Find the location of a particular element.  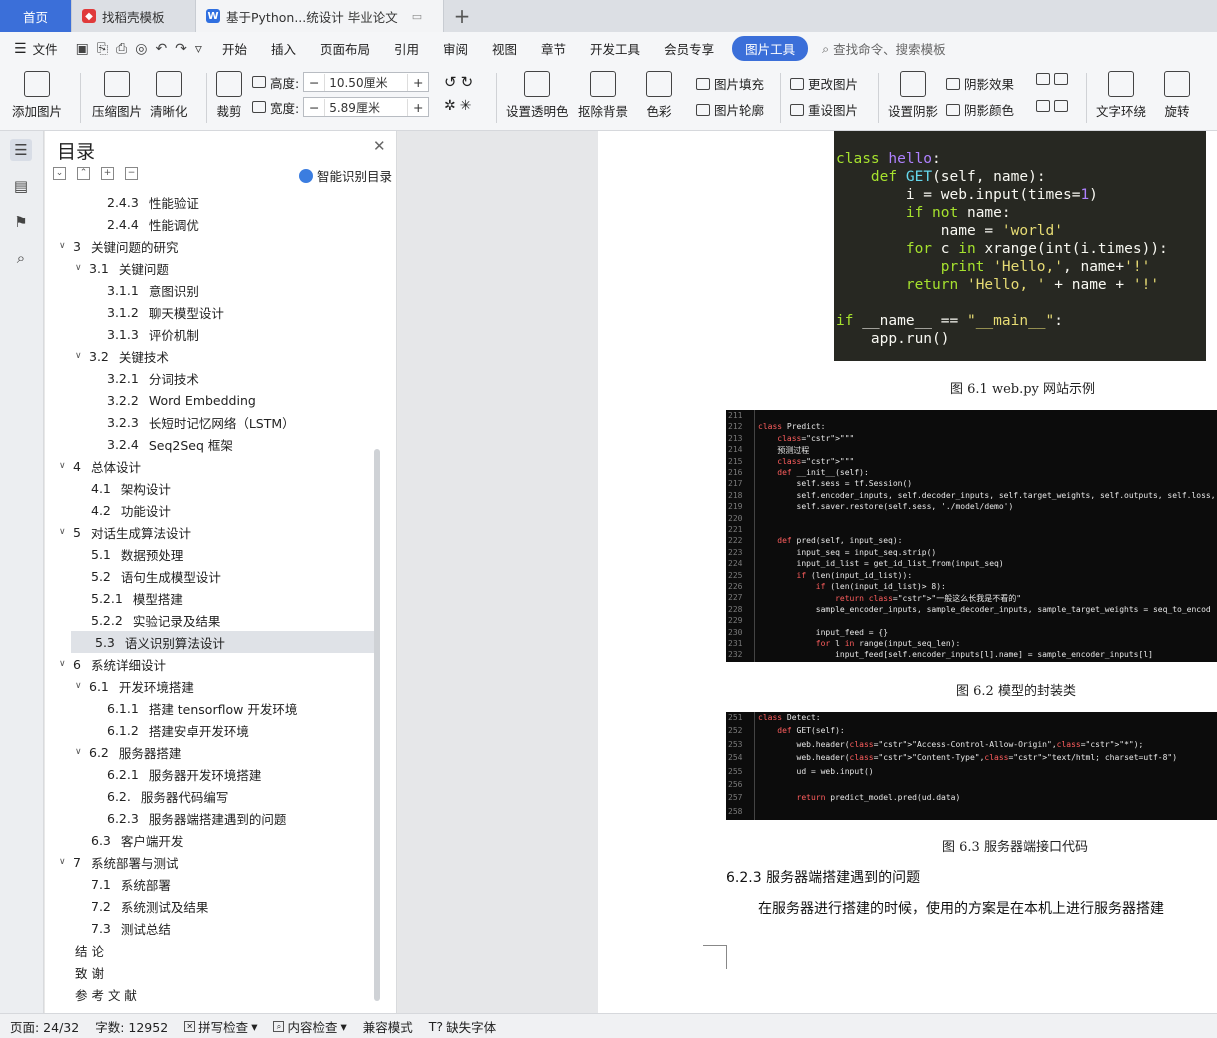

toc-item: 2.4.3 性能验证 is located at coordinates (153, 202).